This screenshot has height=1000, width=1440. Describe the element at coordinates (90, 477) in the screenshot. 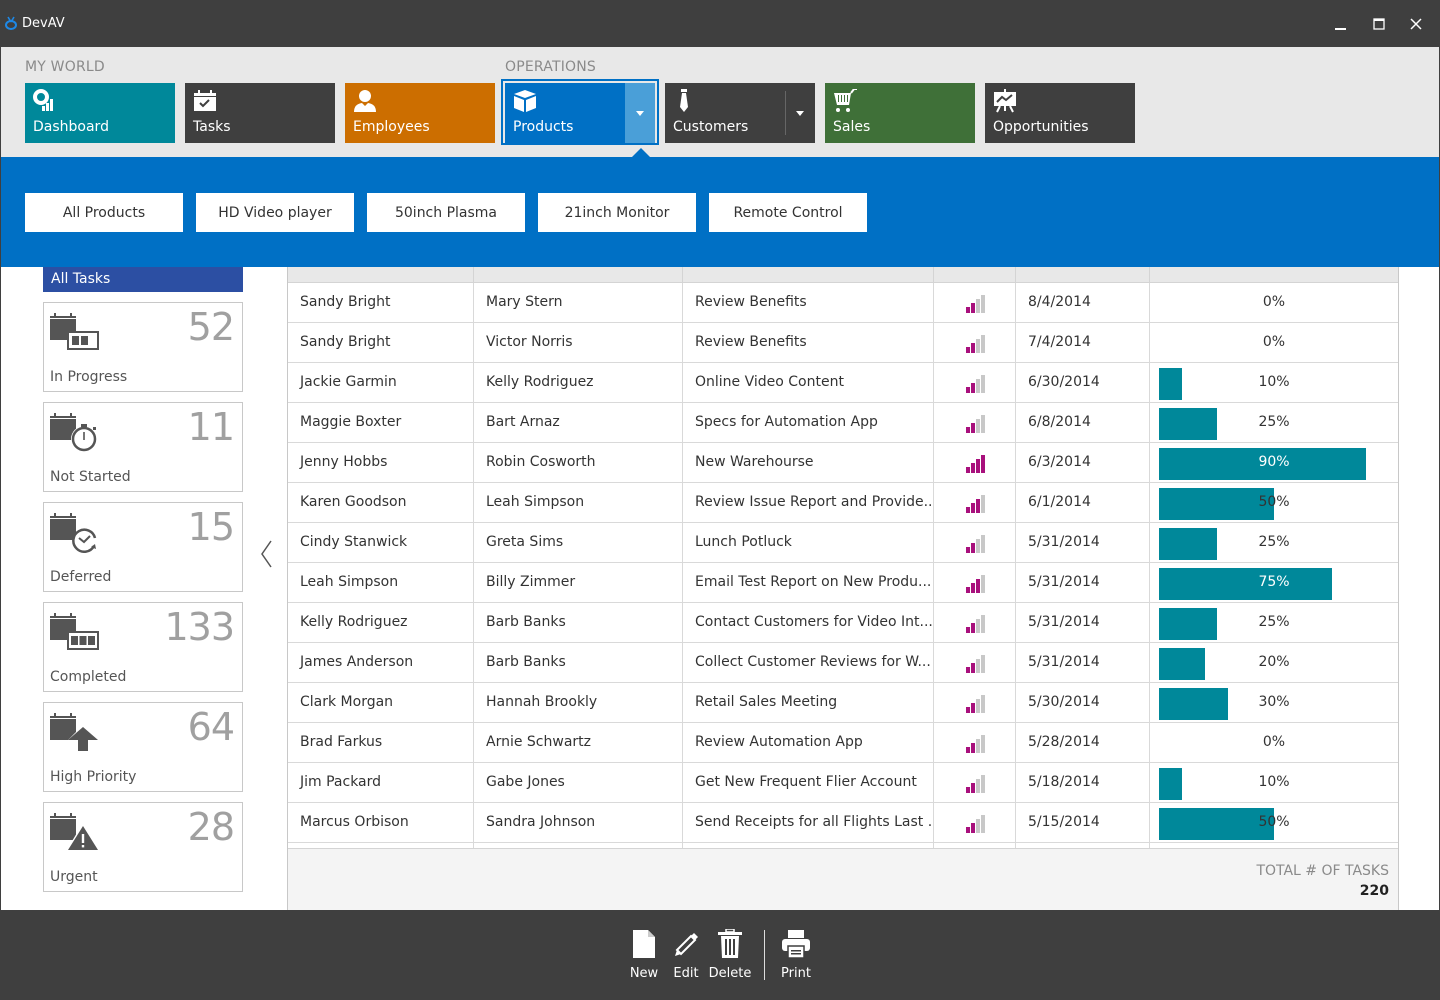

I see `stat-label: Not Started` at that location.